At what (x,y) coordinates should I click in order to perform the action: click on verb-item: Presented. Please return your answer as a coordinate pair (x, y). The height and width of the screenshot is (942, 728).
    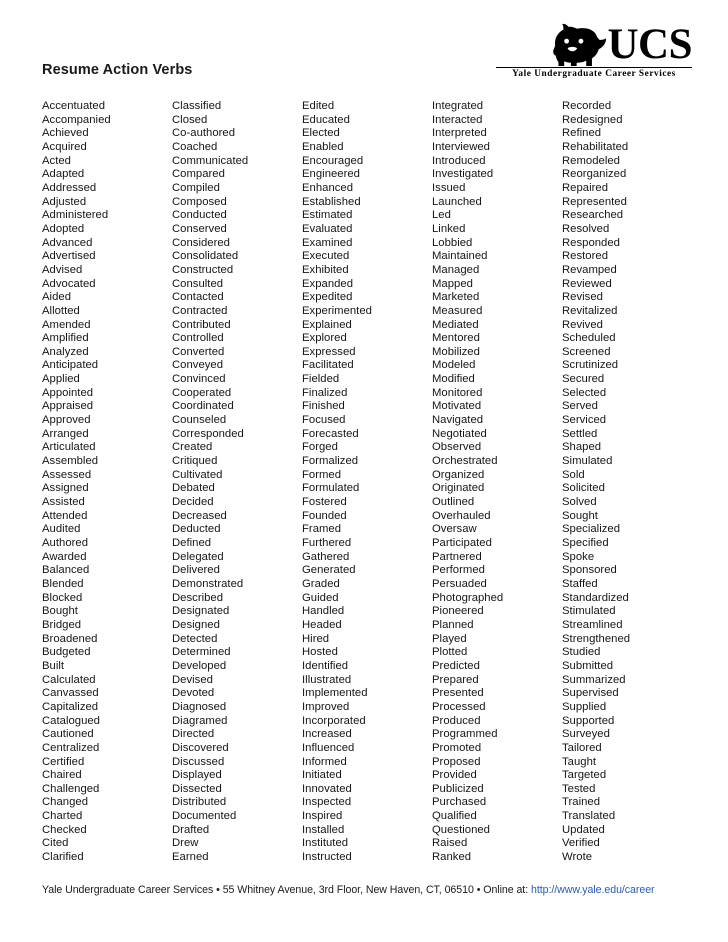
    Looking at the image, I should click on (458, 693).